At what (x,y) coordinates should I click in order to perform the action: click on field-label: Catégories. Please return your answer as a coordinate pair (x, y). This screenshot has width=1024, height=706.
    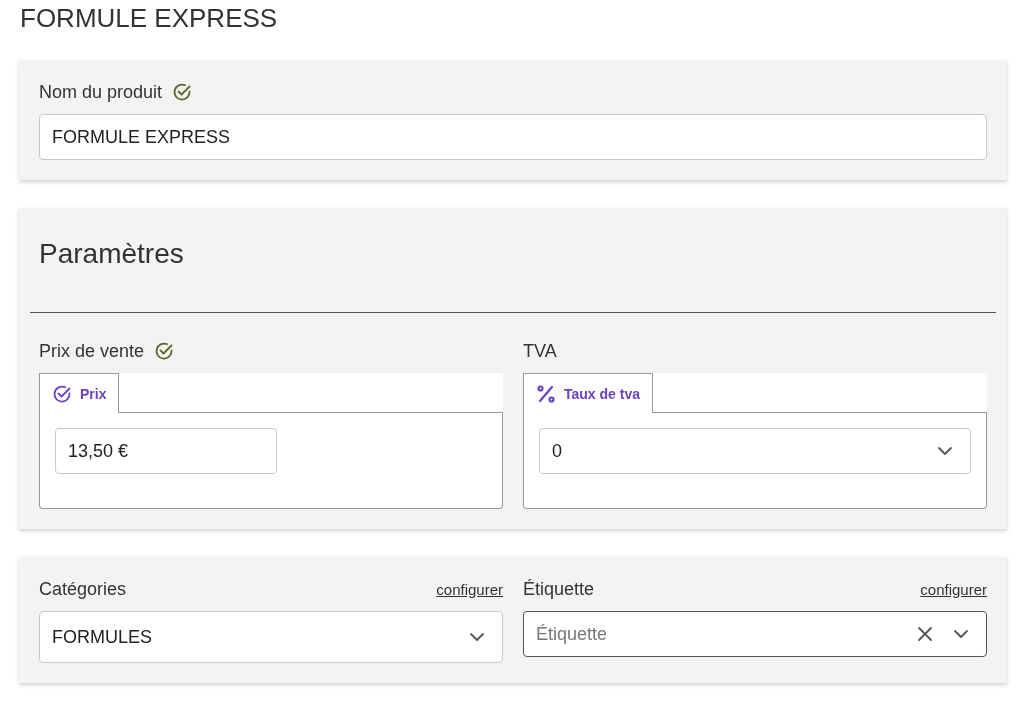
    Looking at the image, I should click on (83, 589).